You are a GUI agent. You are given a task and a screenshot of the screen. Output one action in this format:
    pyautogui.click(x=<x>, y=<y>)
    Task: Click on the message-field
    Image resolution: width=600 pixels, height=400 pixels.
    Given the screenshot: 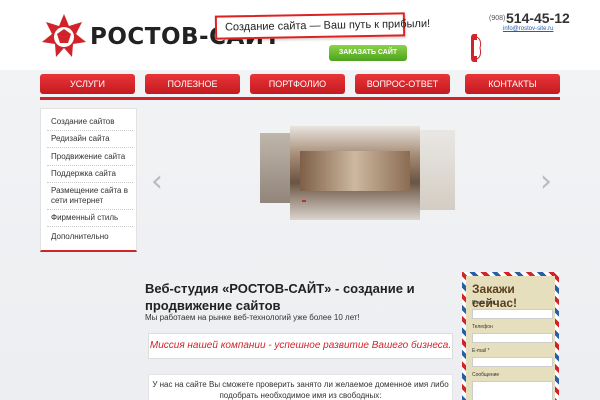 What is the action you would take?
    pyautogui.click(x=512, y=390)
    